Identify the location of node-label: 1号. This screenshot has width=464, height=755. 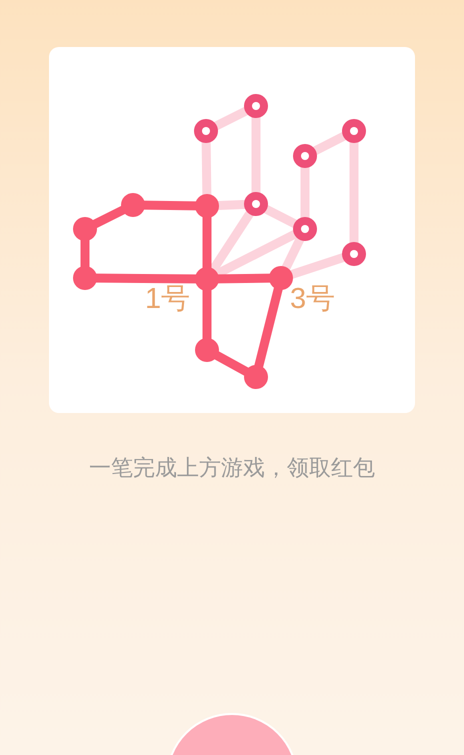
(167, 299).